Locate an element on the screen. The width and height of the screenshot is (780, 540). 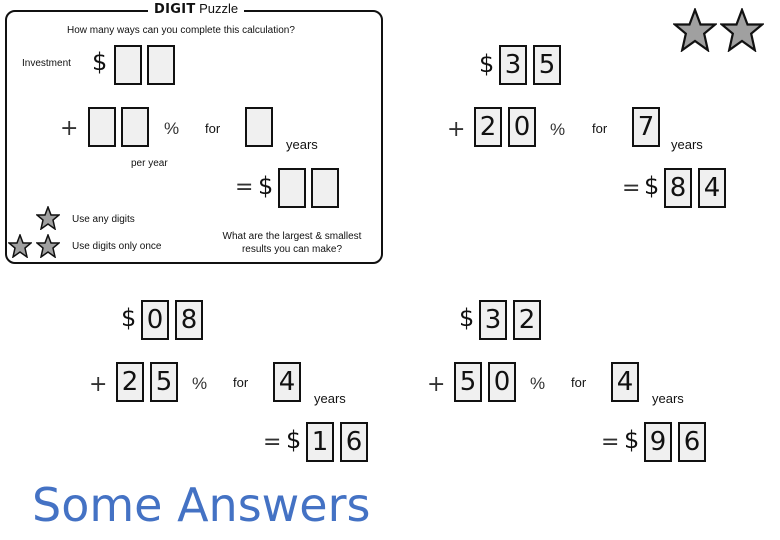
result-digit: 1 is located at coordinates (320, 442).